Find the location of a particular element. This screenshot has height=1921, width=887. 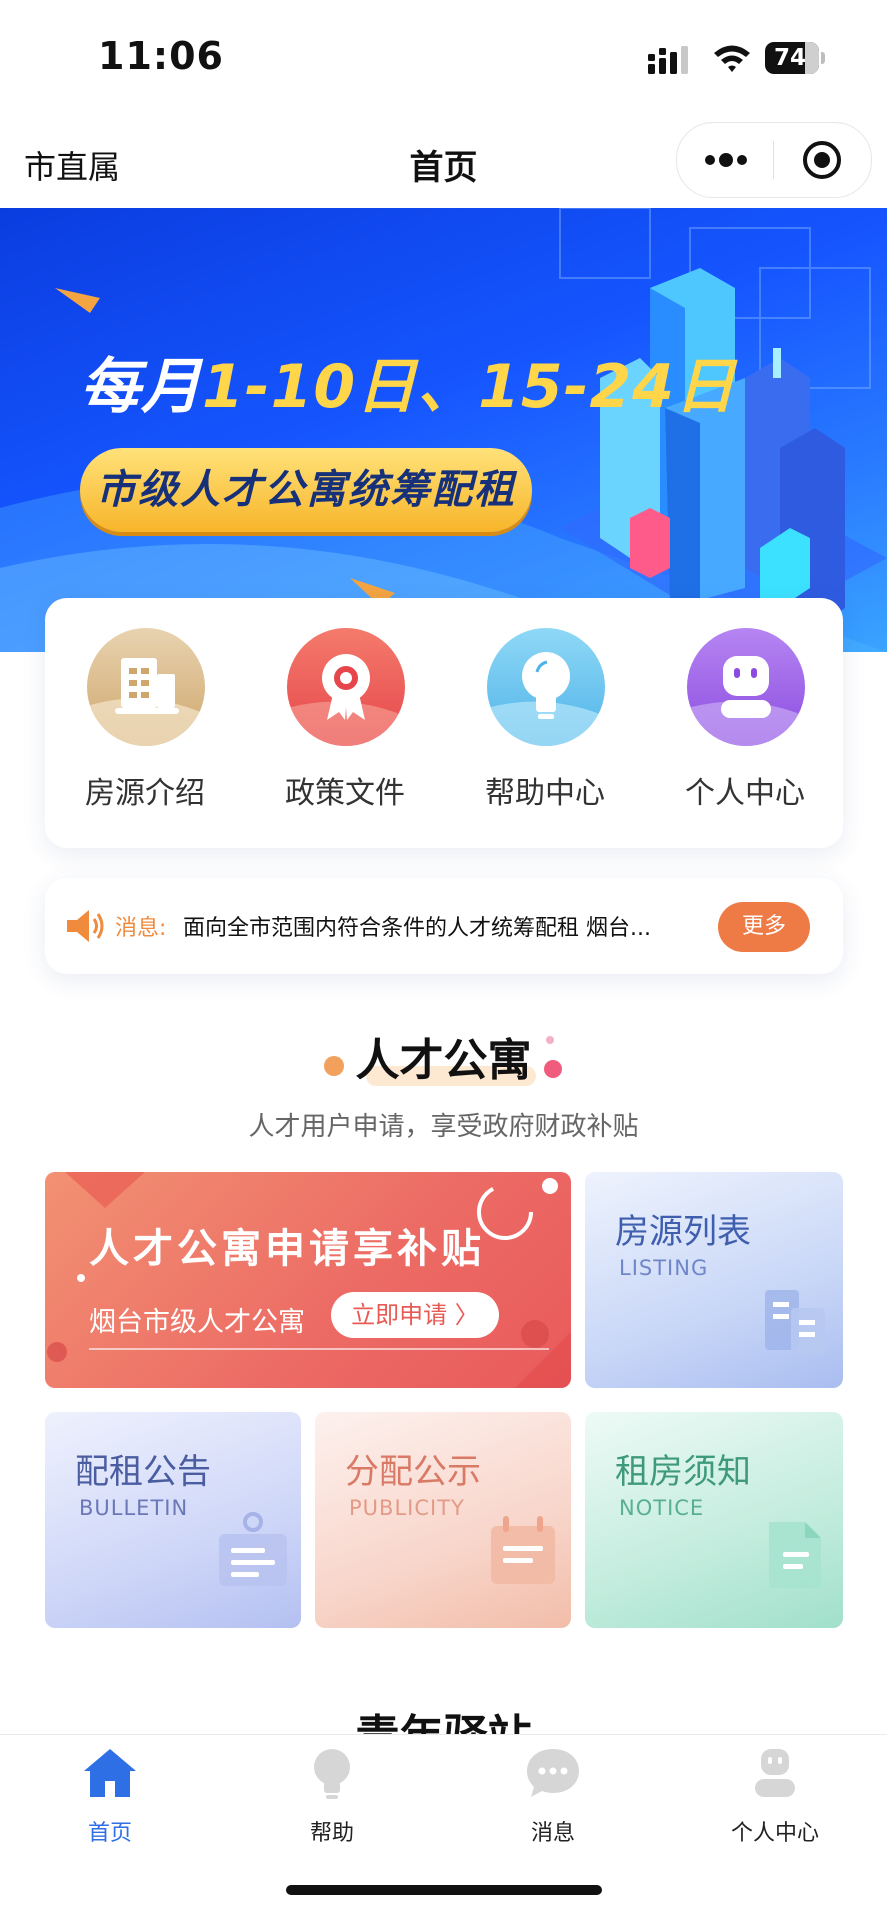

cellular-signal-icon is located at coordinates (668, 60).